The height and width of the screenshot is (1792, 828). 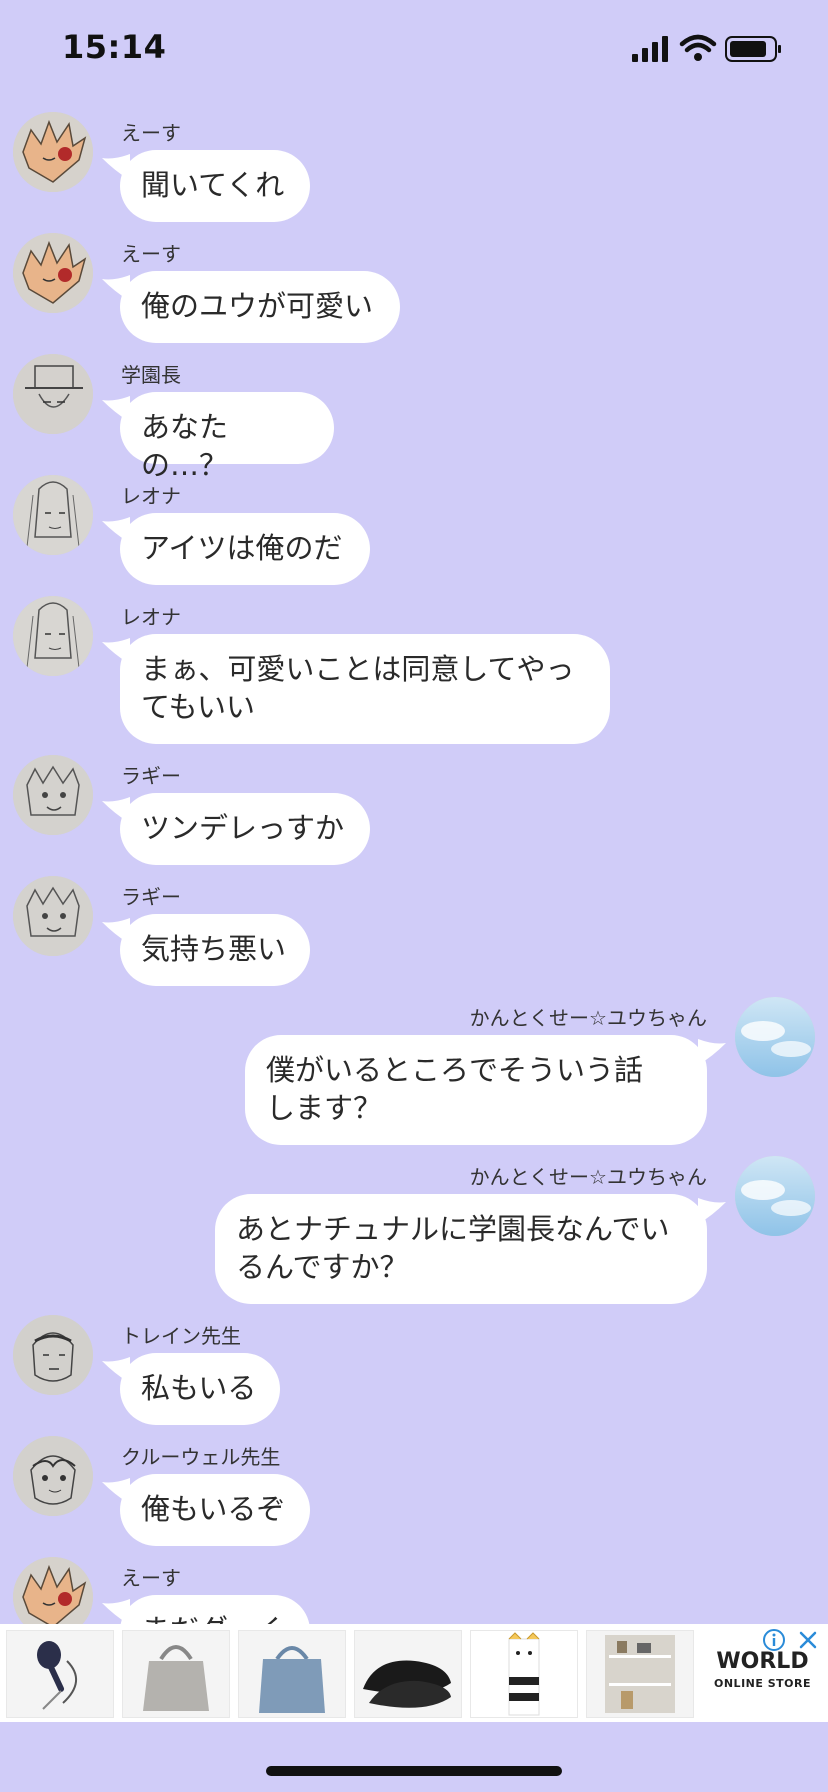 I want to click on message-bubble: 俺もいるぞ, so click(x=215, y=1510).